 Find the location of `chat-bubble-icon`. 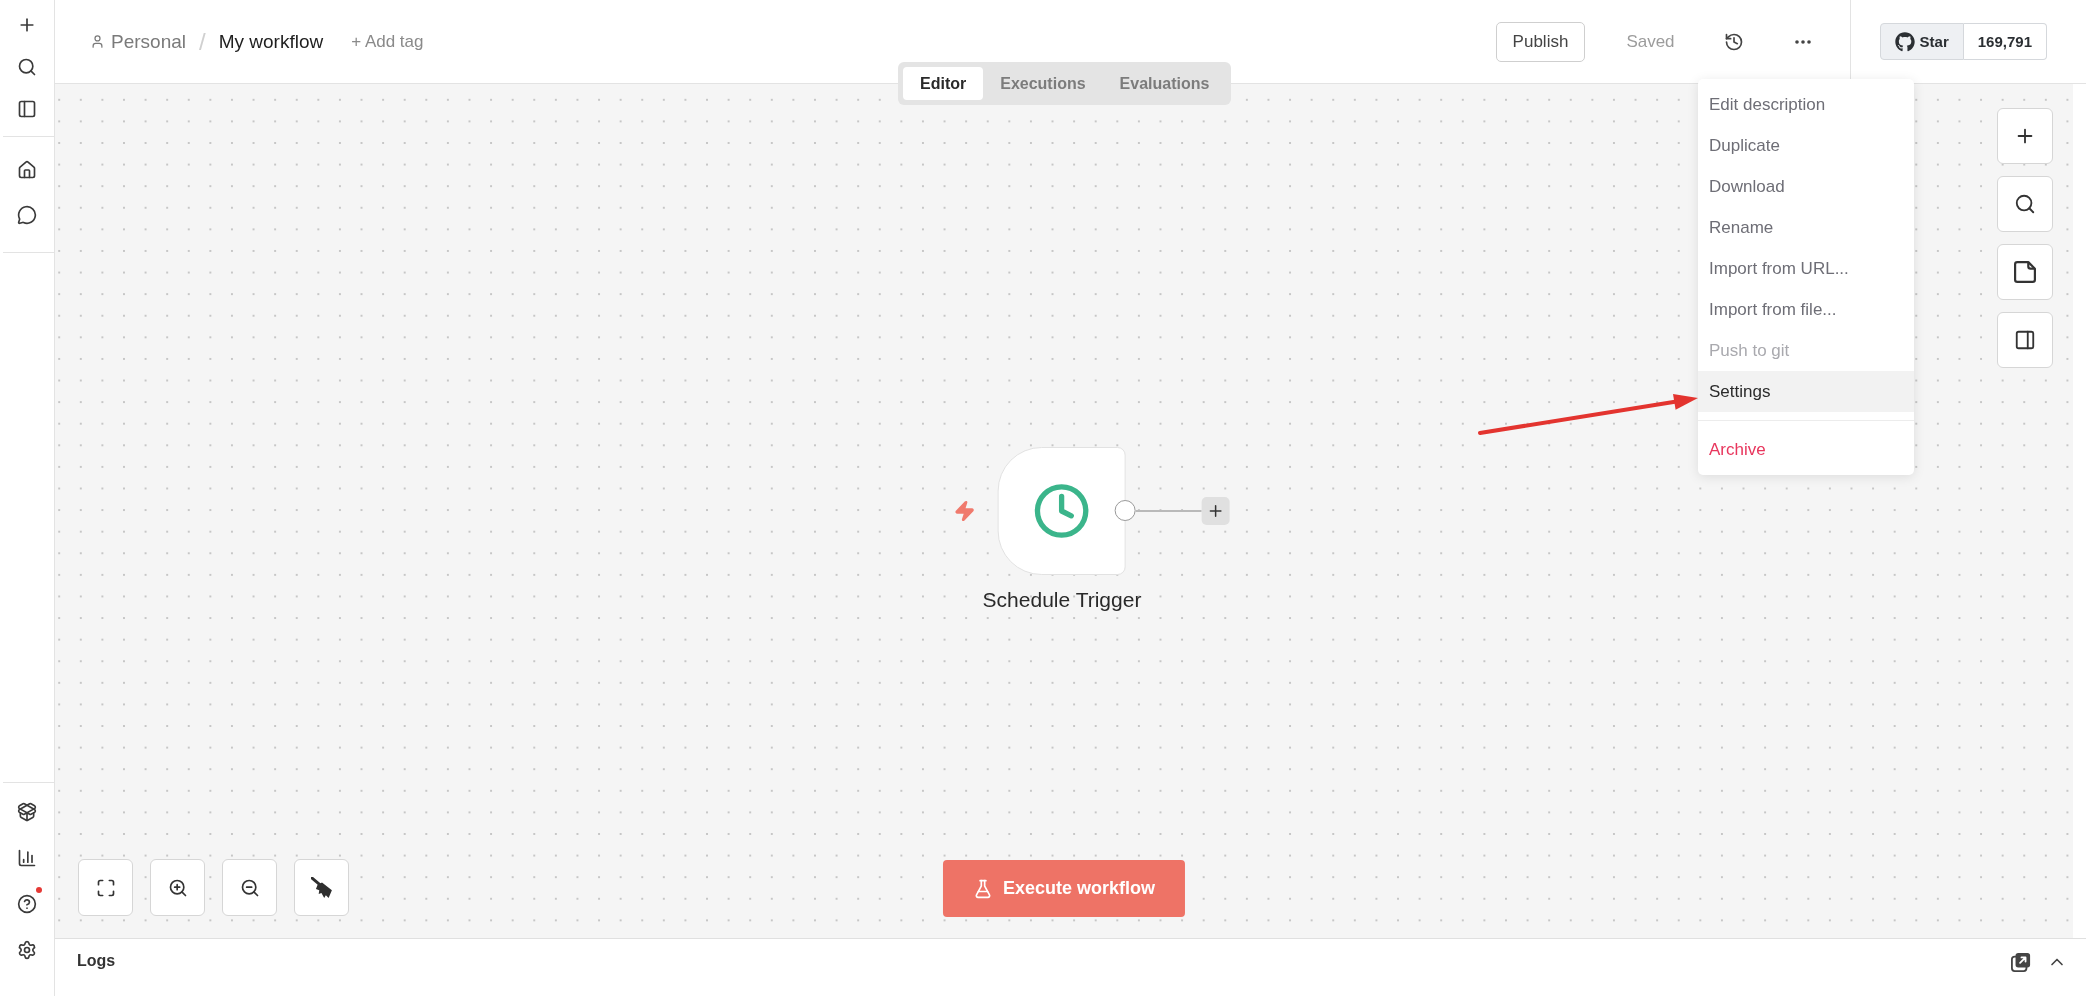

chat-bubble-icon is located at coordinates (27, 214).